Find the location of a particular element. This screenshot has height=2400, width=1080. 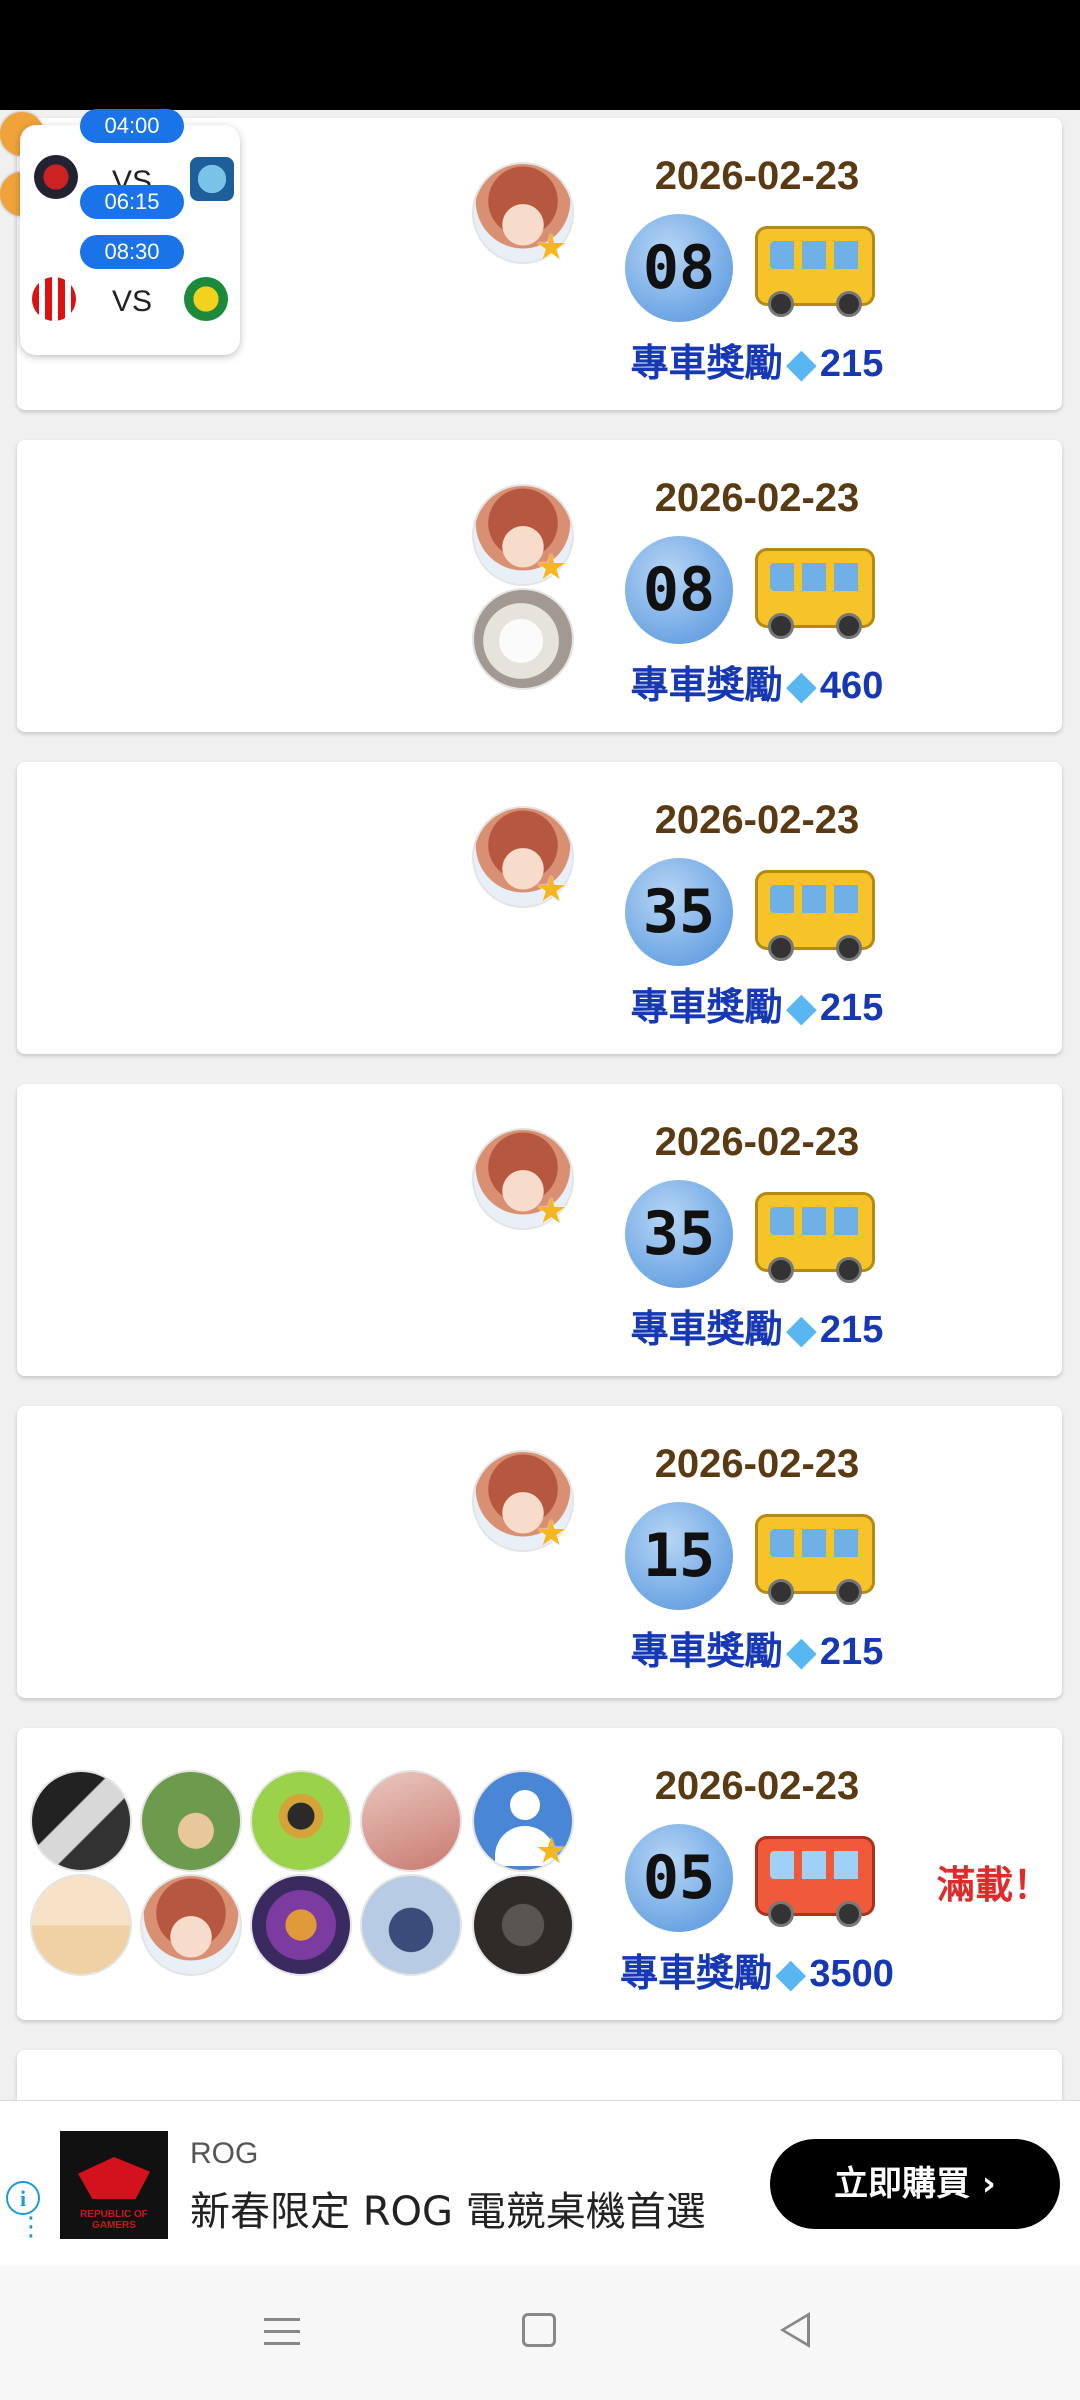

system-nav-bar is located at coordinates (540, 2333).